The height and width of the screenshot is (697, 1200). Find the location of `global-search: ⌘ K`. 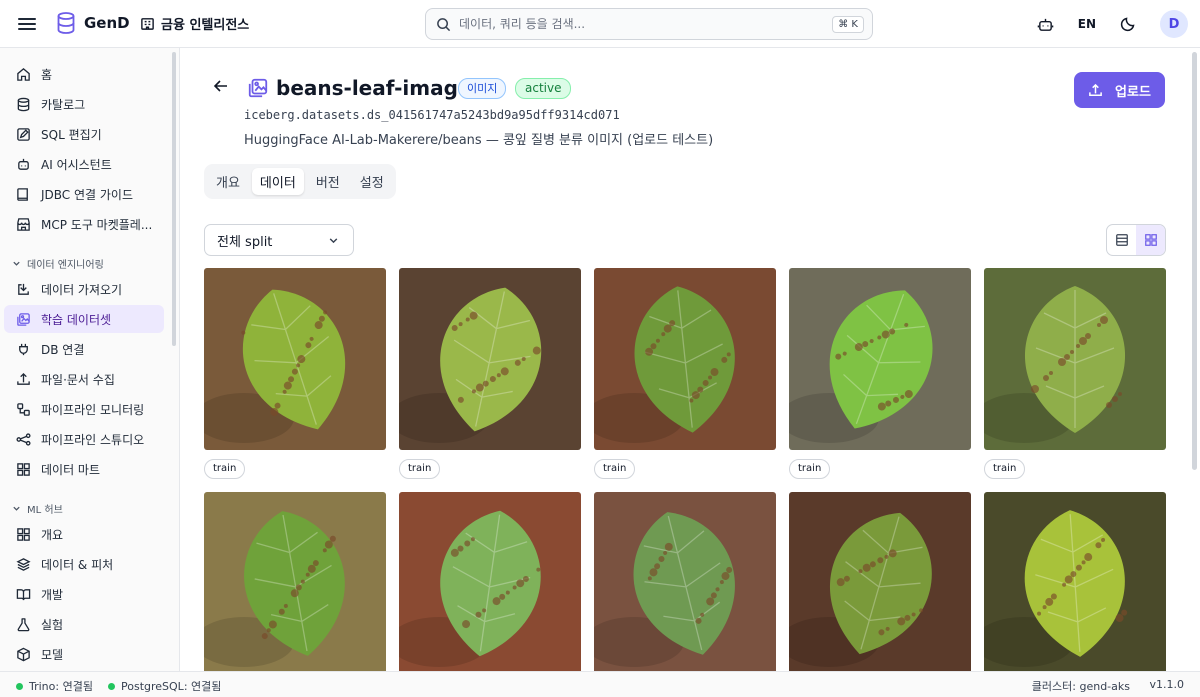

global-search: ⌘ K is located at coordinates (649, 24).